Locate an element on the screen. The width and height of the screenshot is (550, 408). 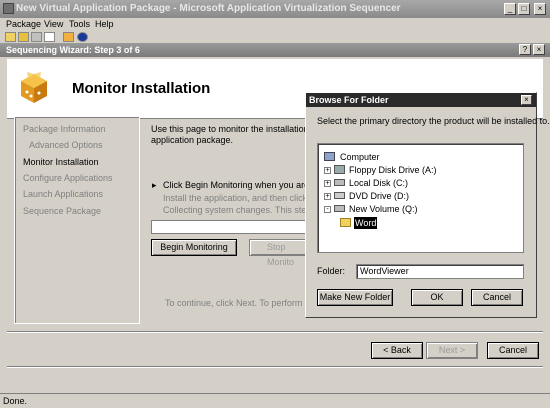
dialog-title: Browse For Folder is located at coordinates (349, 100).